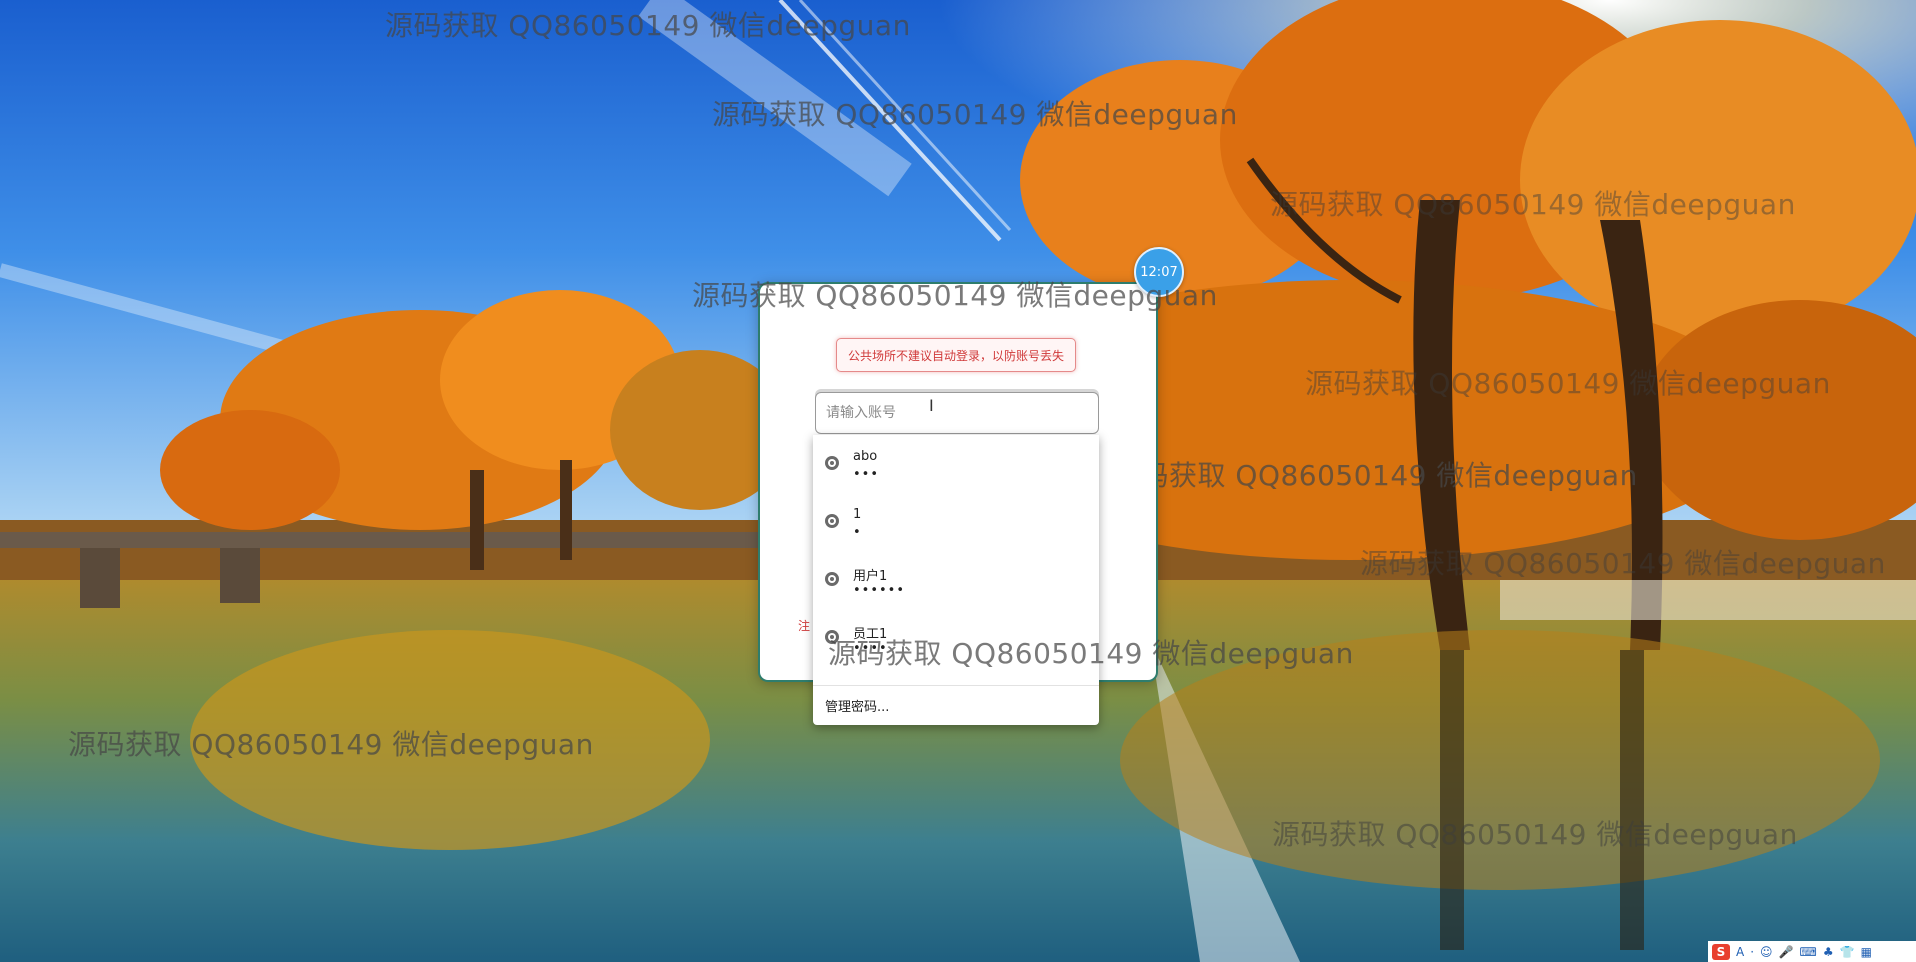 The height and width of the screenshot is (962, 1916). I want to click on sogou-logo-icon: S, so click(1721, 951).